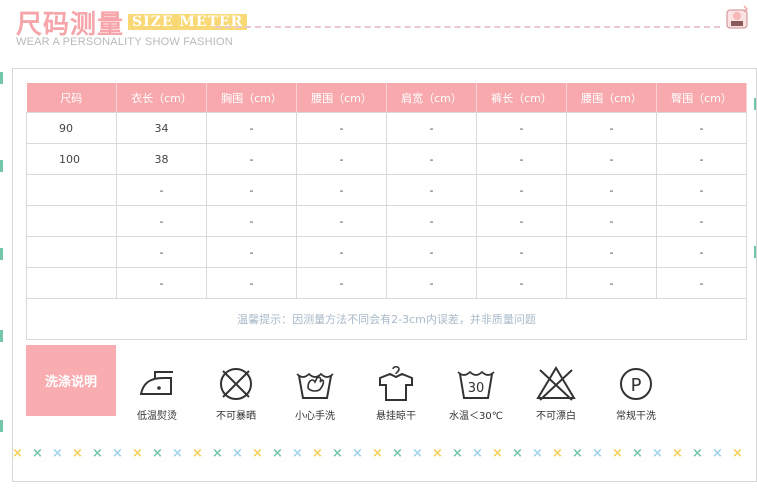 The image size is (757, 488). Describe the element at coordinates (236, 384) in the screenshot. I see `no-sun-icon` at that location.